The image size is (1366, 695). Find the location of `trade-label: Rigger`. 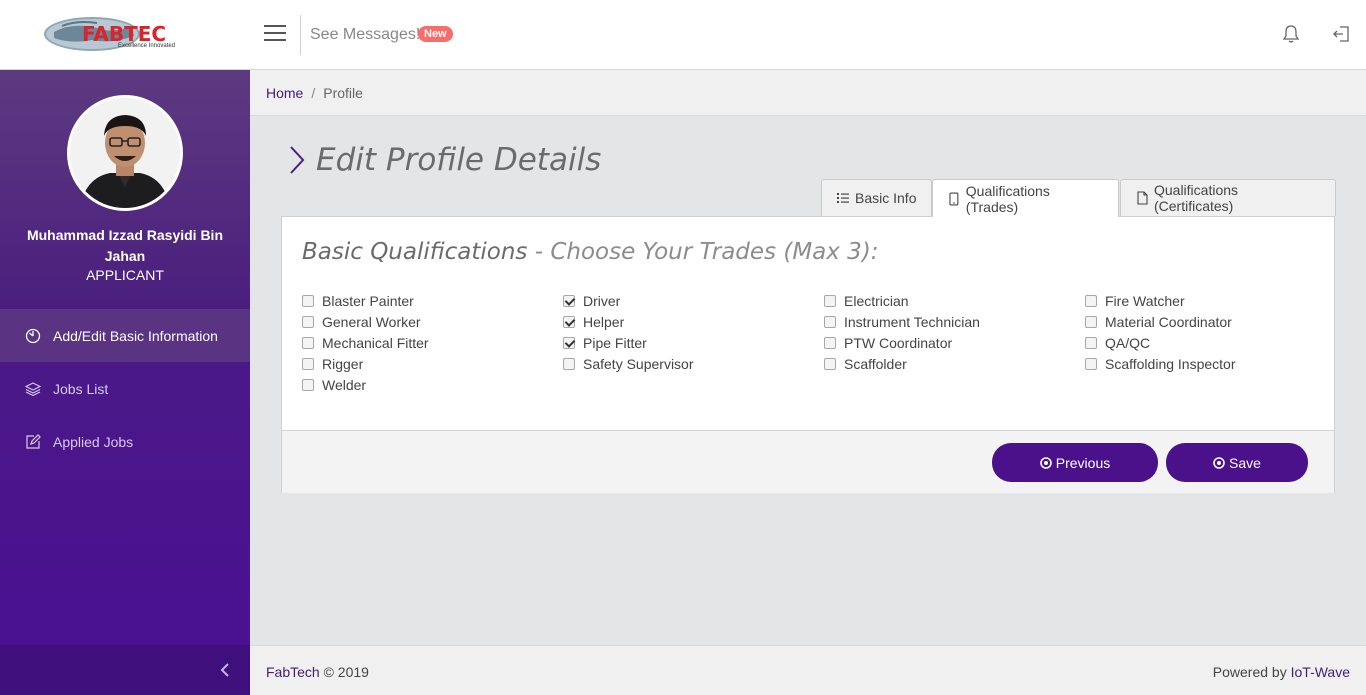

trade-label: Rigger is located at coordinates (343, 364).